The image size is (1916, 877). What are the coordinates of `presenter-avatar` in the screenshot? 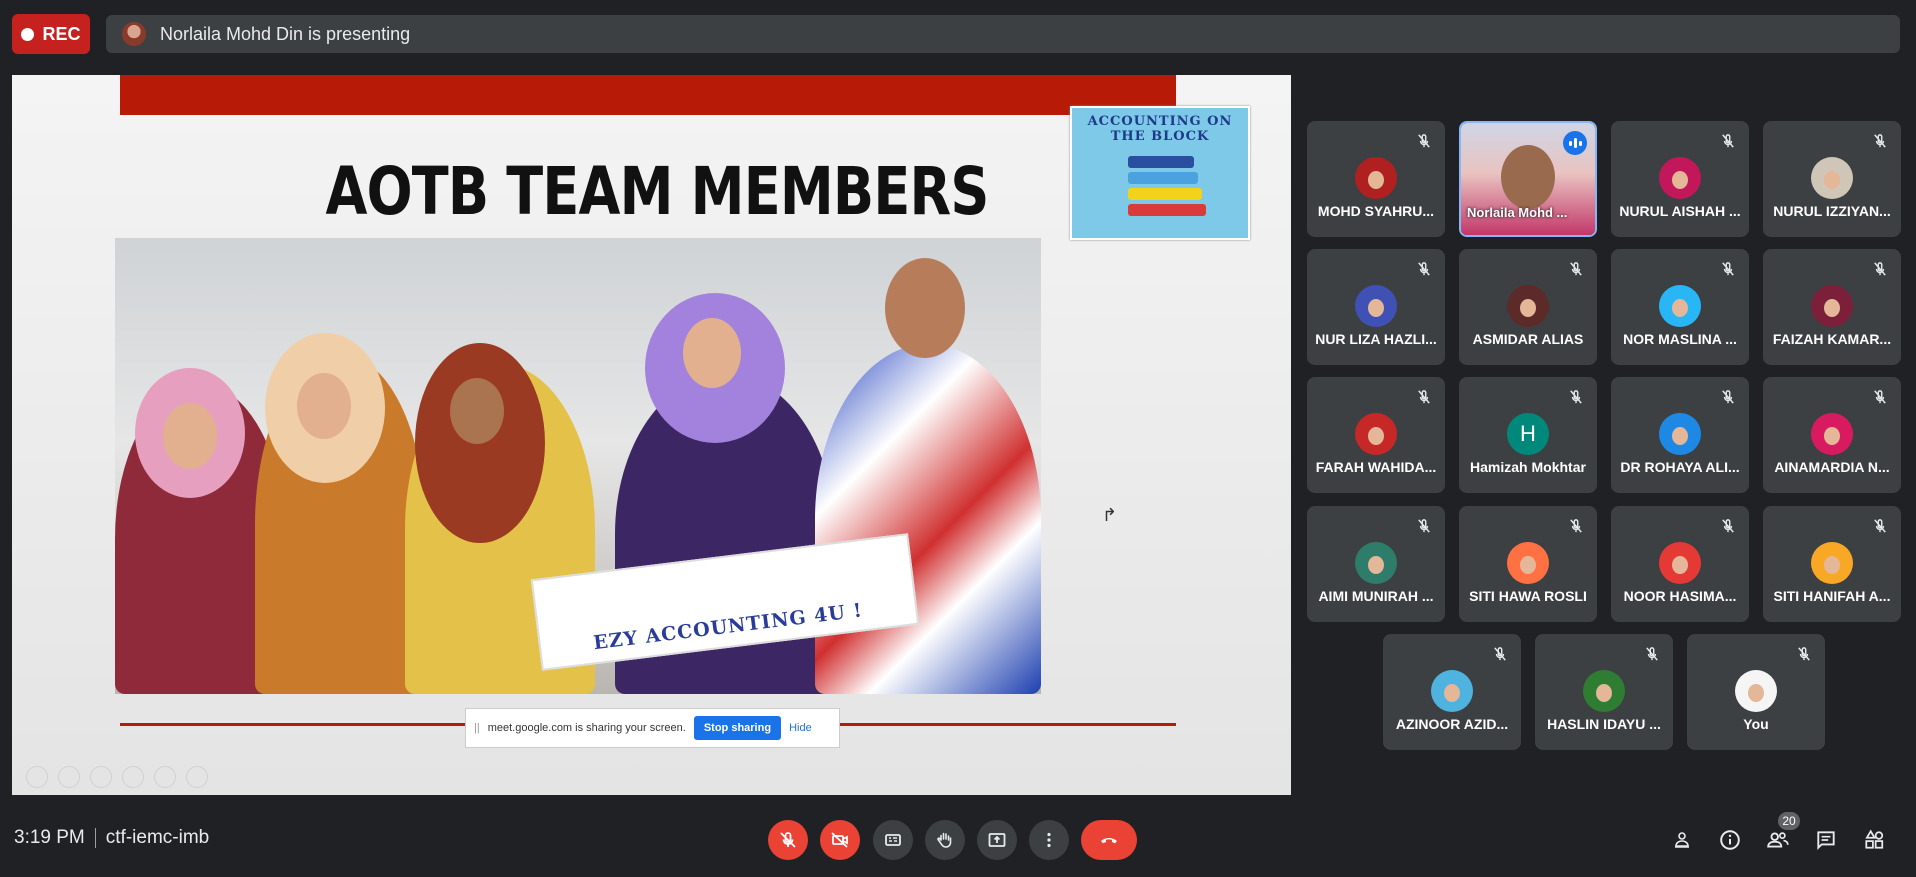 It's located at (134, 34).